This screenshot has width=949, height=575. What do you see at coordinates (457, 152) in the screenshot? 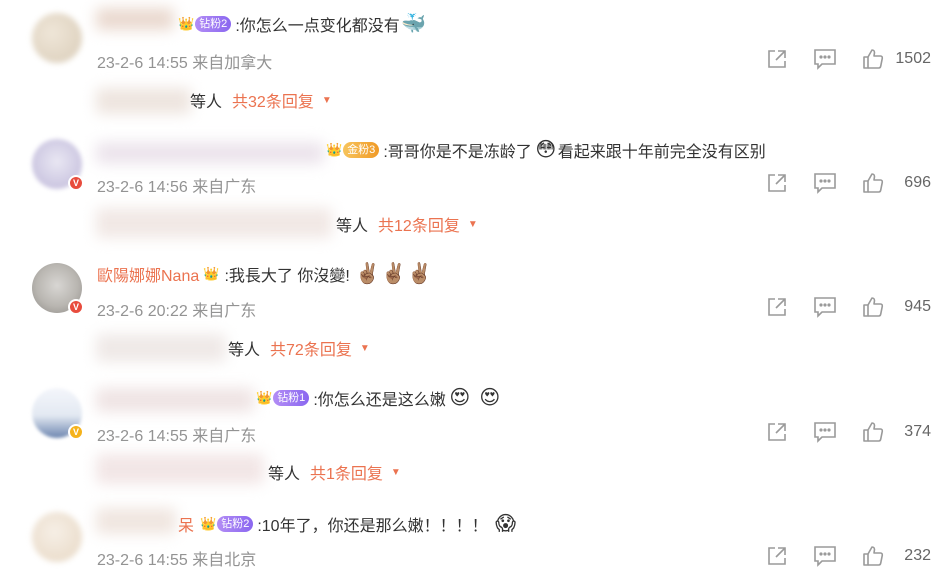
I see `comment-text: :哥哥你是不是冻龄了` at bounding box center [457, 152].